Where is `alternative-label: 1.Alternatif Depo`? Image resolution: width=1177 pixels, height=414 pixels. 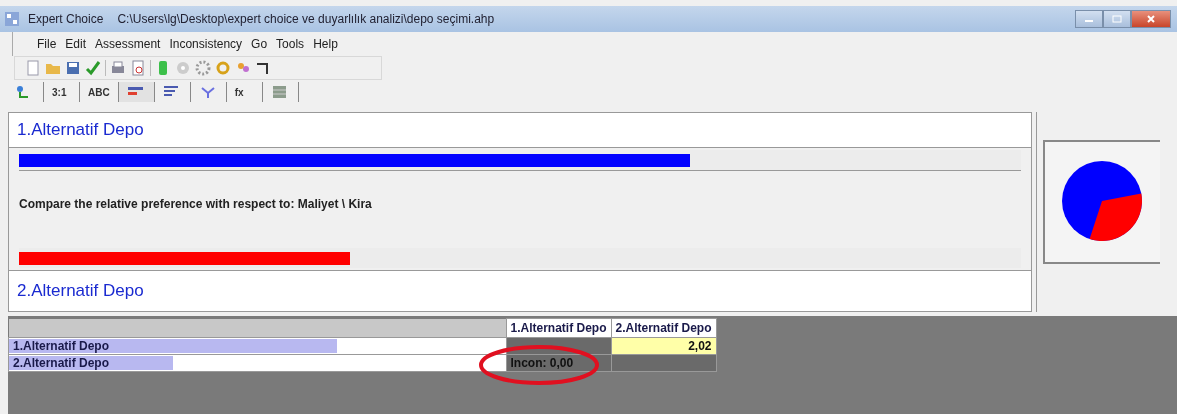 alternative-label: 1.Alternatif Depo is located at coordinates (520, 130).